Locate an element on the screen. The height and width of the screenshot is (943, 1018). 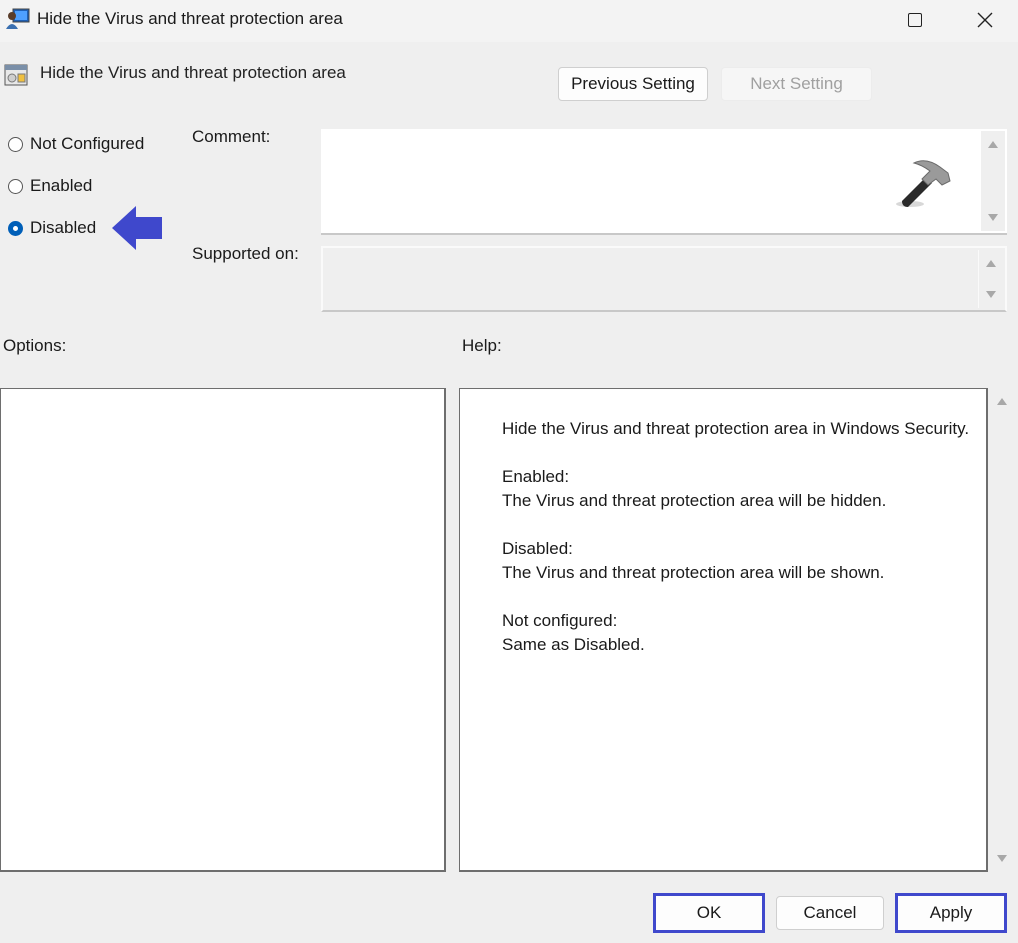
help-disabled-heading: Disabled: is located at coordinates (537, 548).